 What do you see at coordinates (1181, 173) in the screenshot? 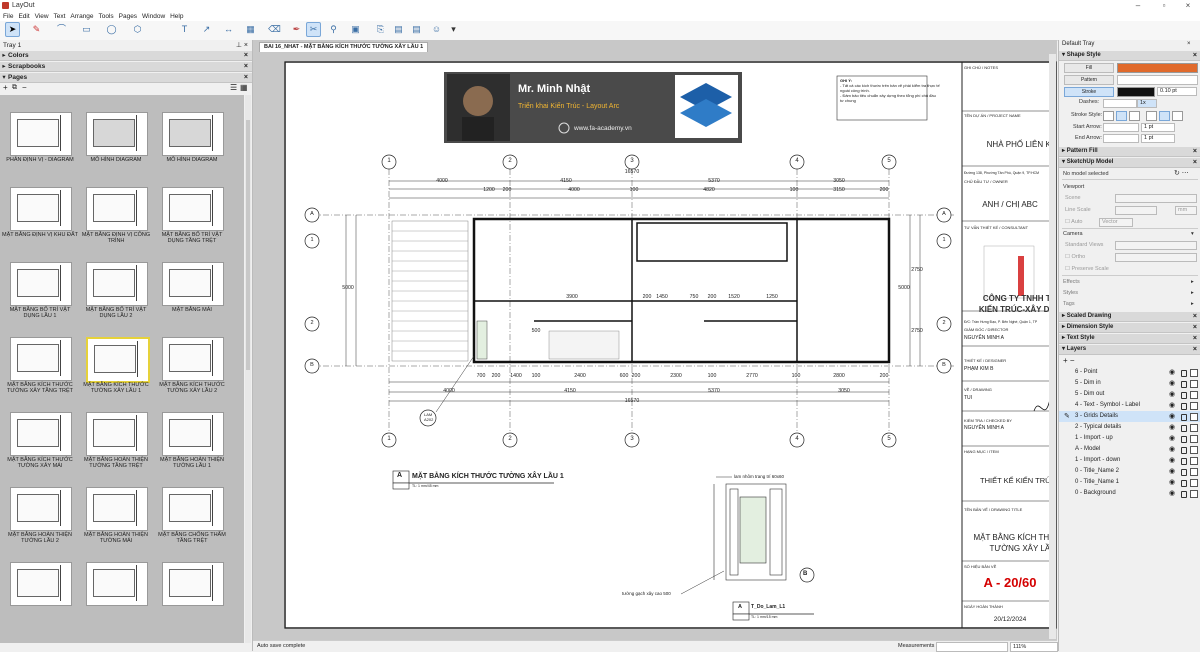
I see `refresh-icon: ↻ ⋯` at bounding box center [1181, 173].